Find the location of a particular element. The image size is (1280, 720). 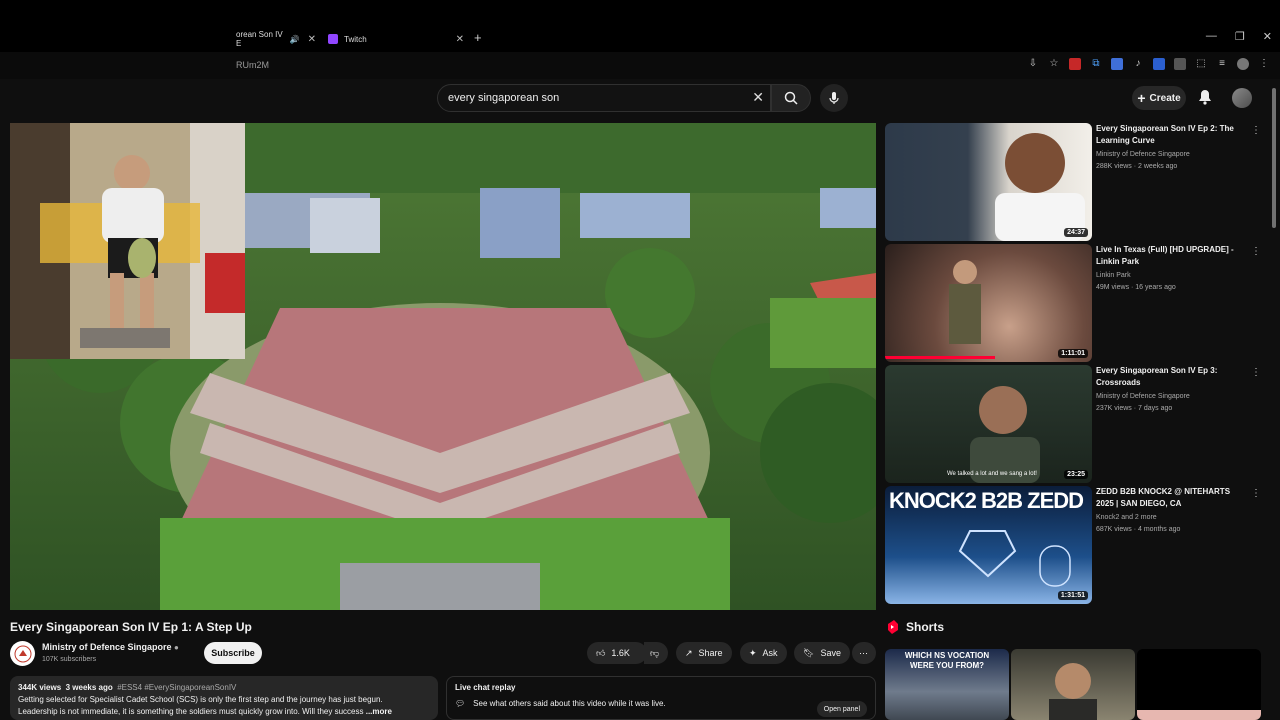

recommendation-meta: 237K views · 7 days ago is located at coordinates (1134, 408).